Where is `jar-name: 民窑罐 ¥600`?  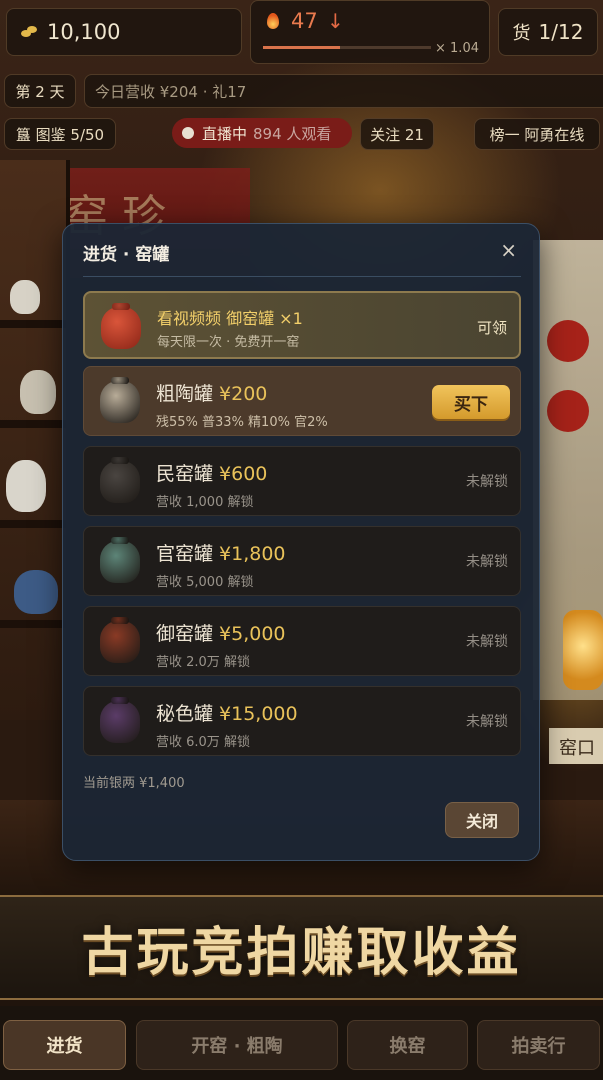 jar-name: 民窑罐 ¥600 is located at coordinates (212, 474).